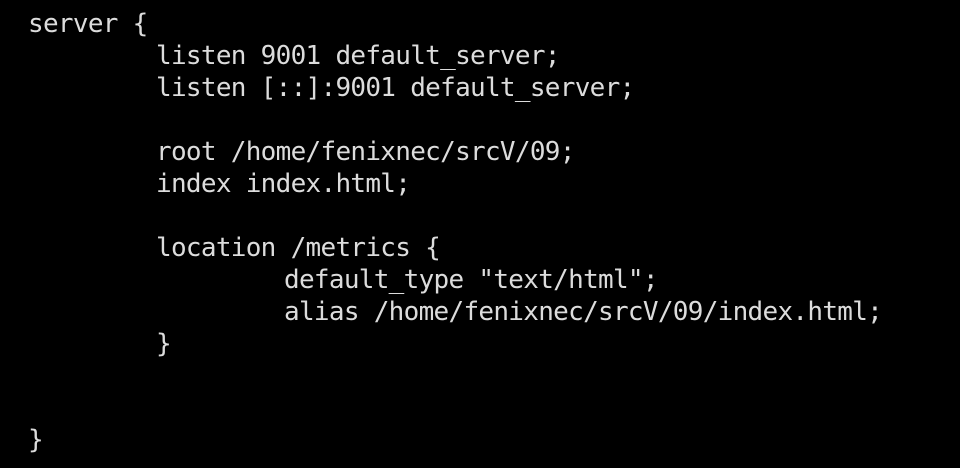  What do you see at coordinates (471, 280) in the screenshot?
I see `code-line-default-type: default_type "text/html";` at bounding box center [471, 280].